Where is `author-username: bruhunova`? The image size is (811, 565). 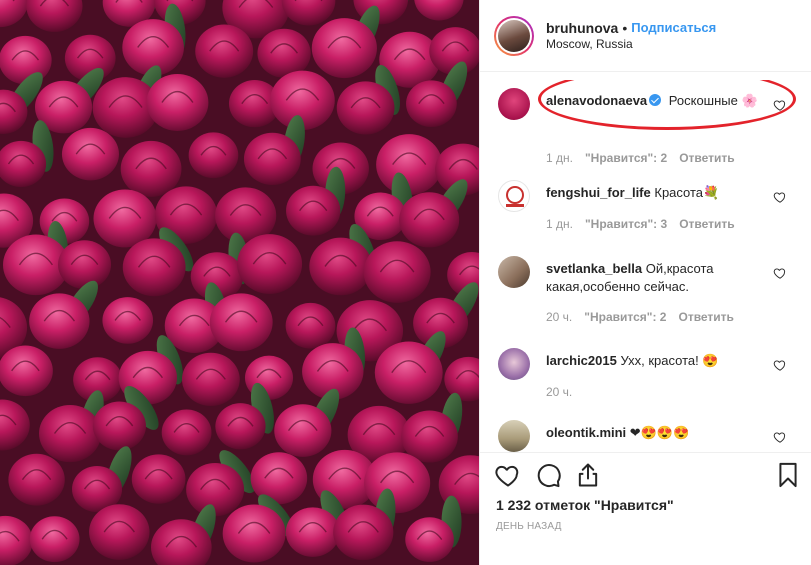
author-username: bruhunova is located at coordinates (582, 28).